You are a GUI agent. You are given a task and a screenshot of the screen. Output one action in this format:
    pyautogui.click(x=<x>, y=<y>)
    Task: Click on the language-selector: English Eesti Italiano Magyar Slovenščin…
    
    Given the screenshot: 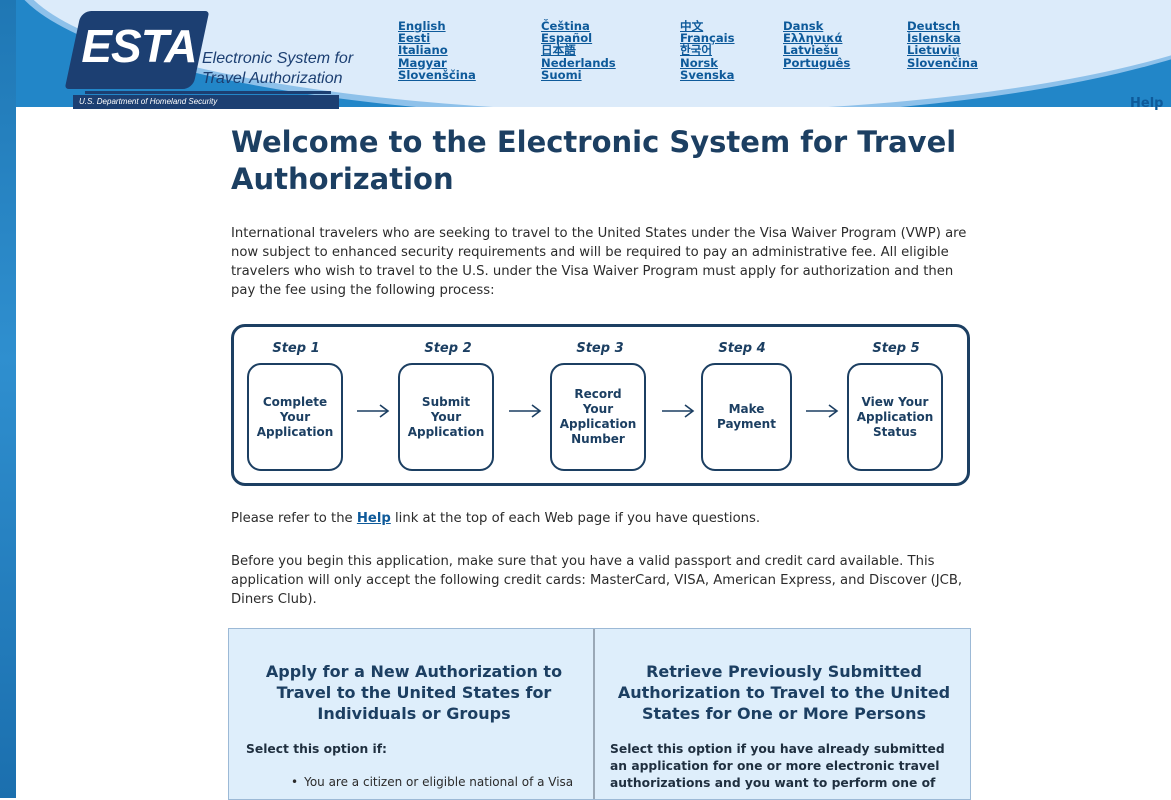 What is the action you would take?
    pyautogui.click(x=708, y=60)
    